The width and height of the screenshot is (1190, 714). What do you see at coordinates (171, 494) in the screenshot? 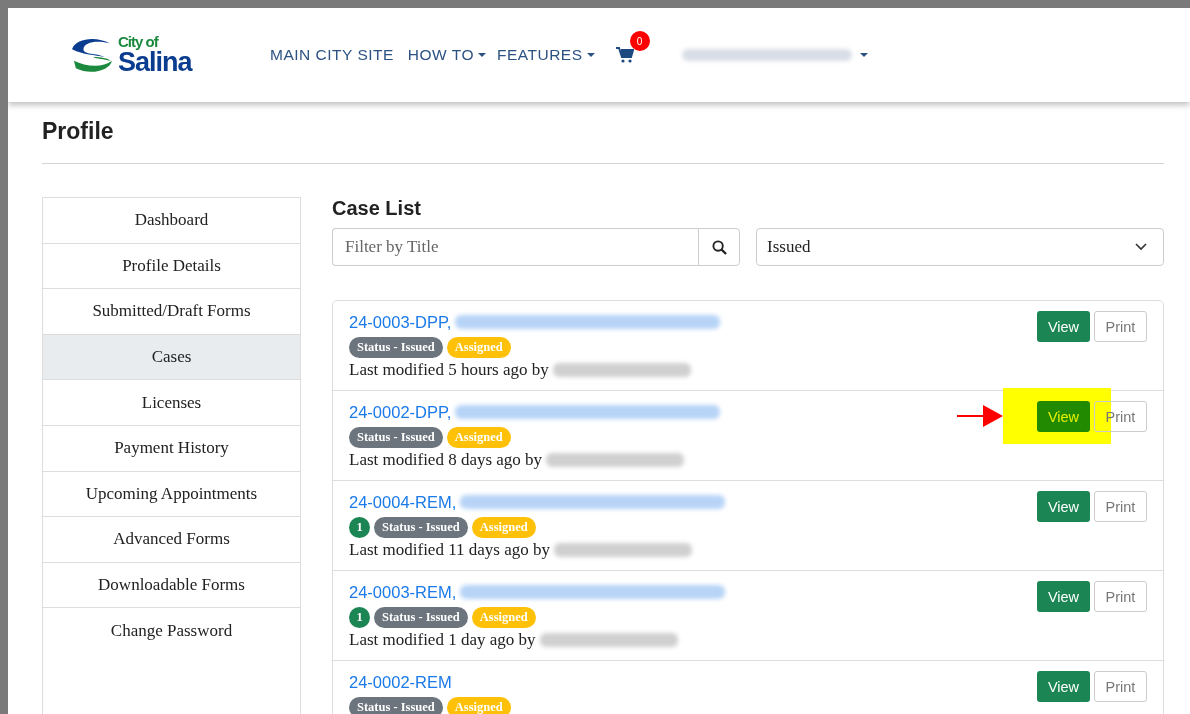
I see `sidebar-item: Upcoming Appointments` at bounding box center [171, 494].